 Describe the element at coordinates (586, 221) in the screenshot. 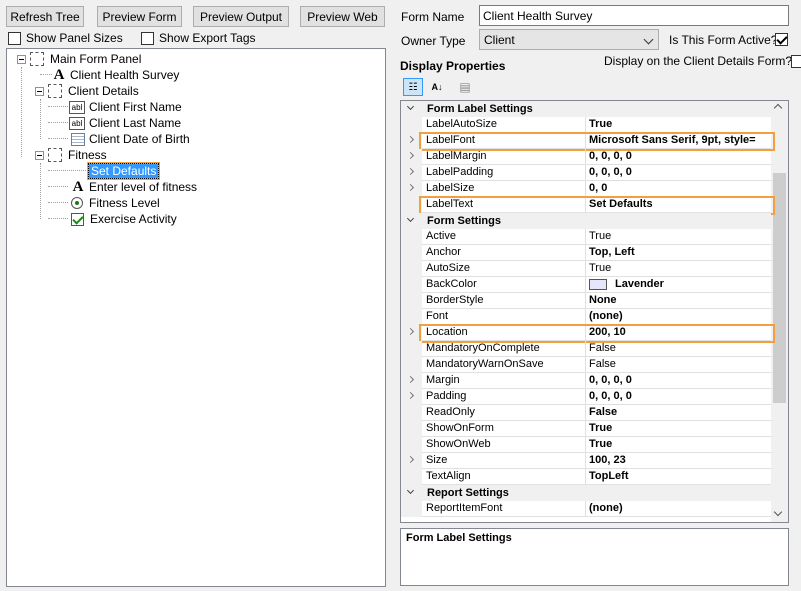

I see `property-category: Form Settings` at that location.